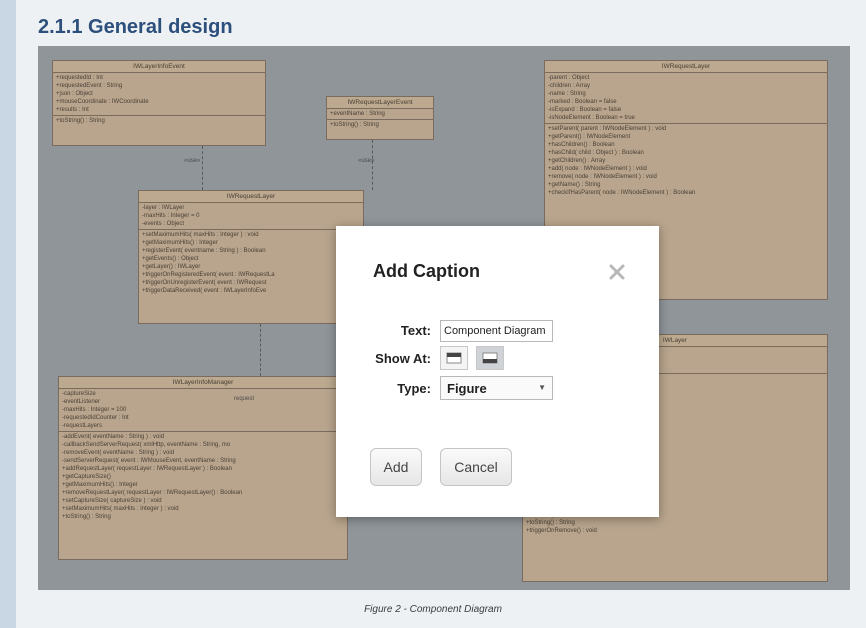 The width and height of the screenshot is (866, 628). What do you see at coordinates (135, 27) in the screenshot?
I see `section-heading: 2.1.1 General design` at bounding box center [135, 27].